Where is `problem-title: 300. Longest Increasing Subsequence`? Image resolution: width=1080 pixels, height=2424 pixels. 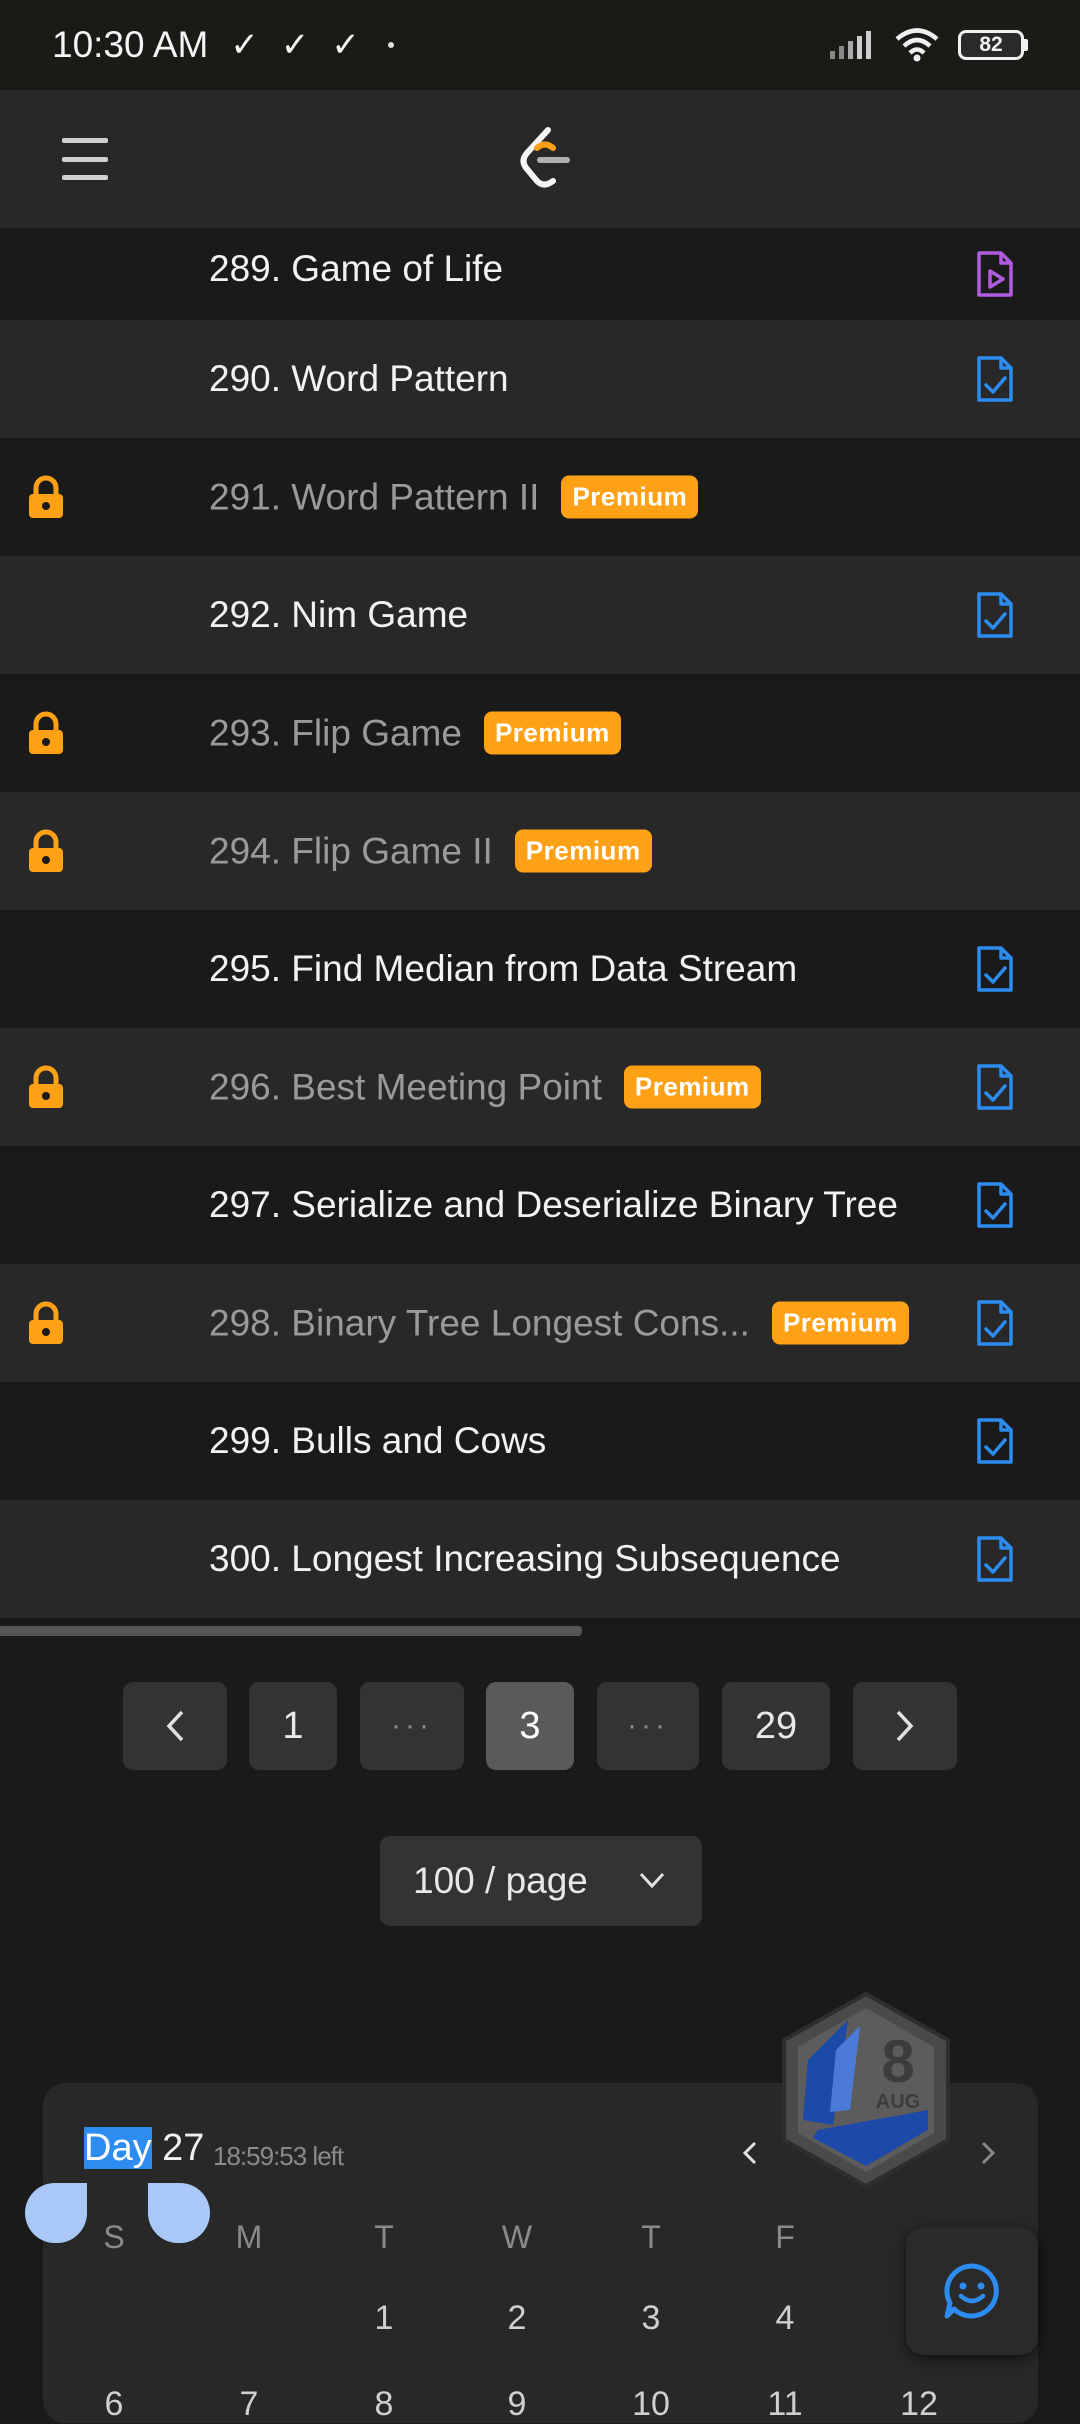
problem-title: 300. Longest Increasing Subsequence is located at coordinates (525, 1559).